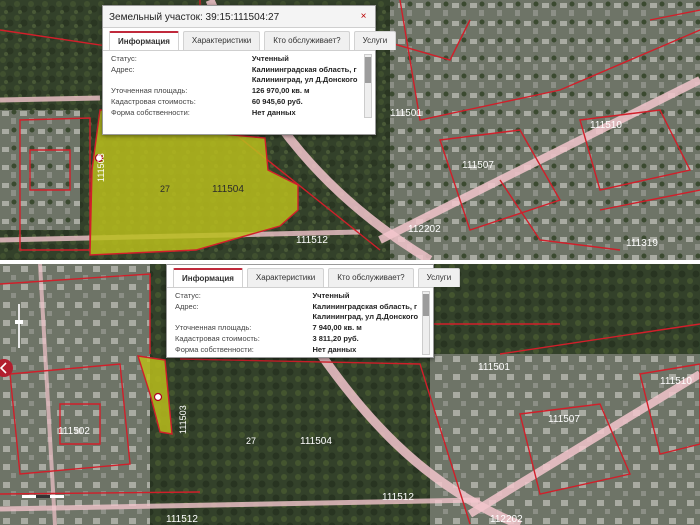 The width and height of the screenshot is (700, 525). What do you see at coordinates (642, 243) in the screenshot?
I see `block-label-111319: 111319` at bounding box center [642, 243].